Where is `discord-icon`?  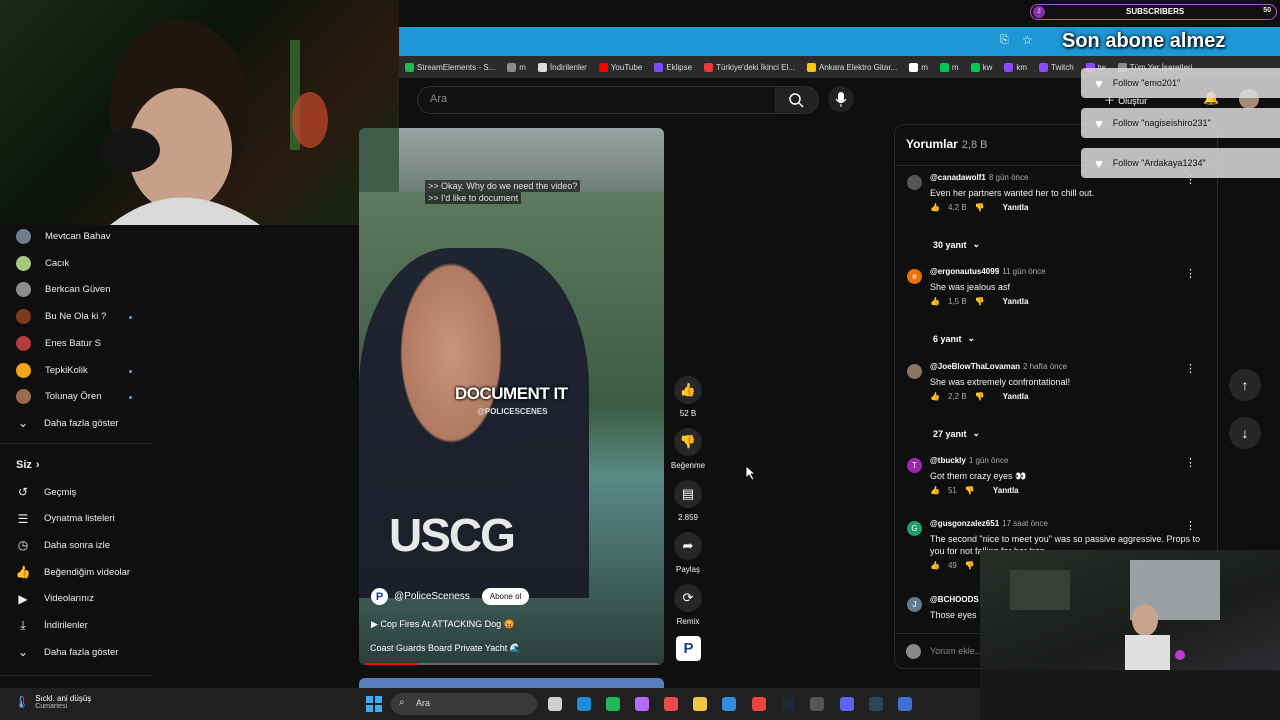
discord-icon is located at coordinates (847, 704).